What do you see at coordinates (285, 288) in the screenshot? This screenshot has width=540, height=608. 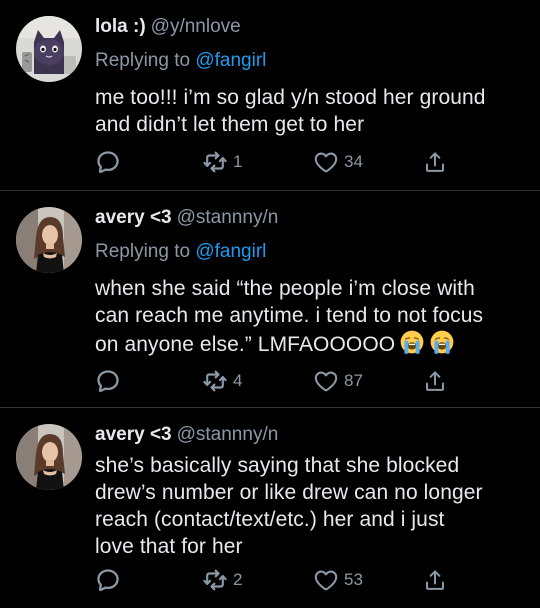 I see `tweet-text-line: when she said “the people i’m close with` at bounding box center [285, 288].